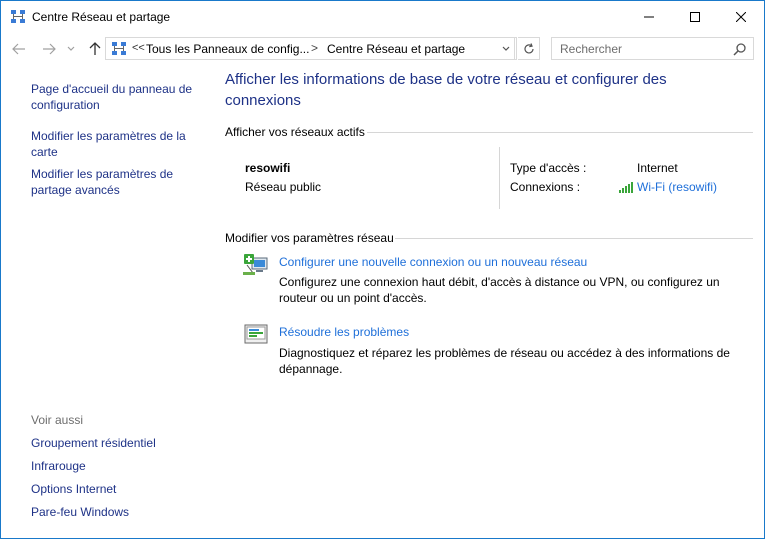  I want to click on back-button, so click(19, 49).